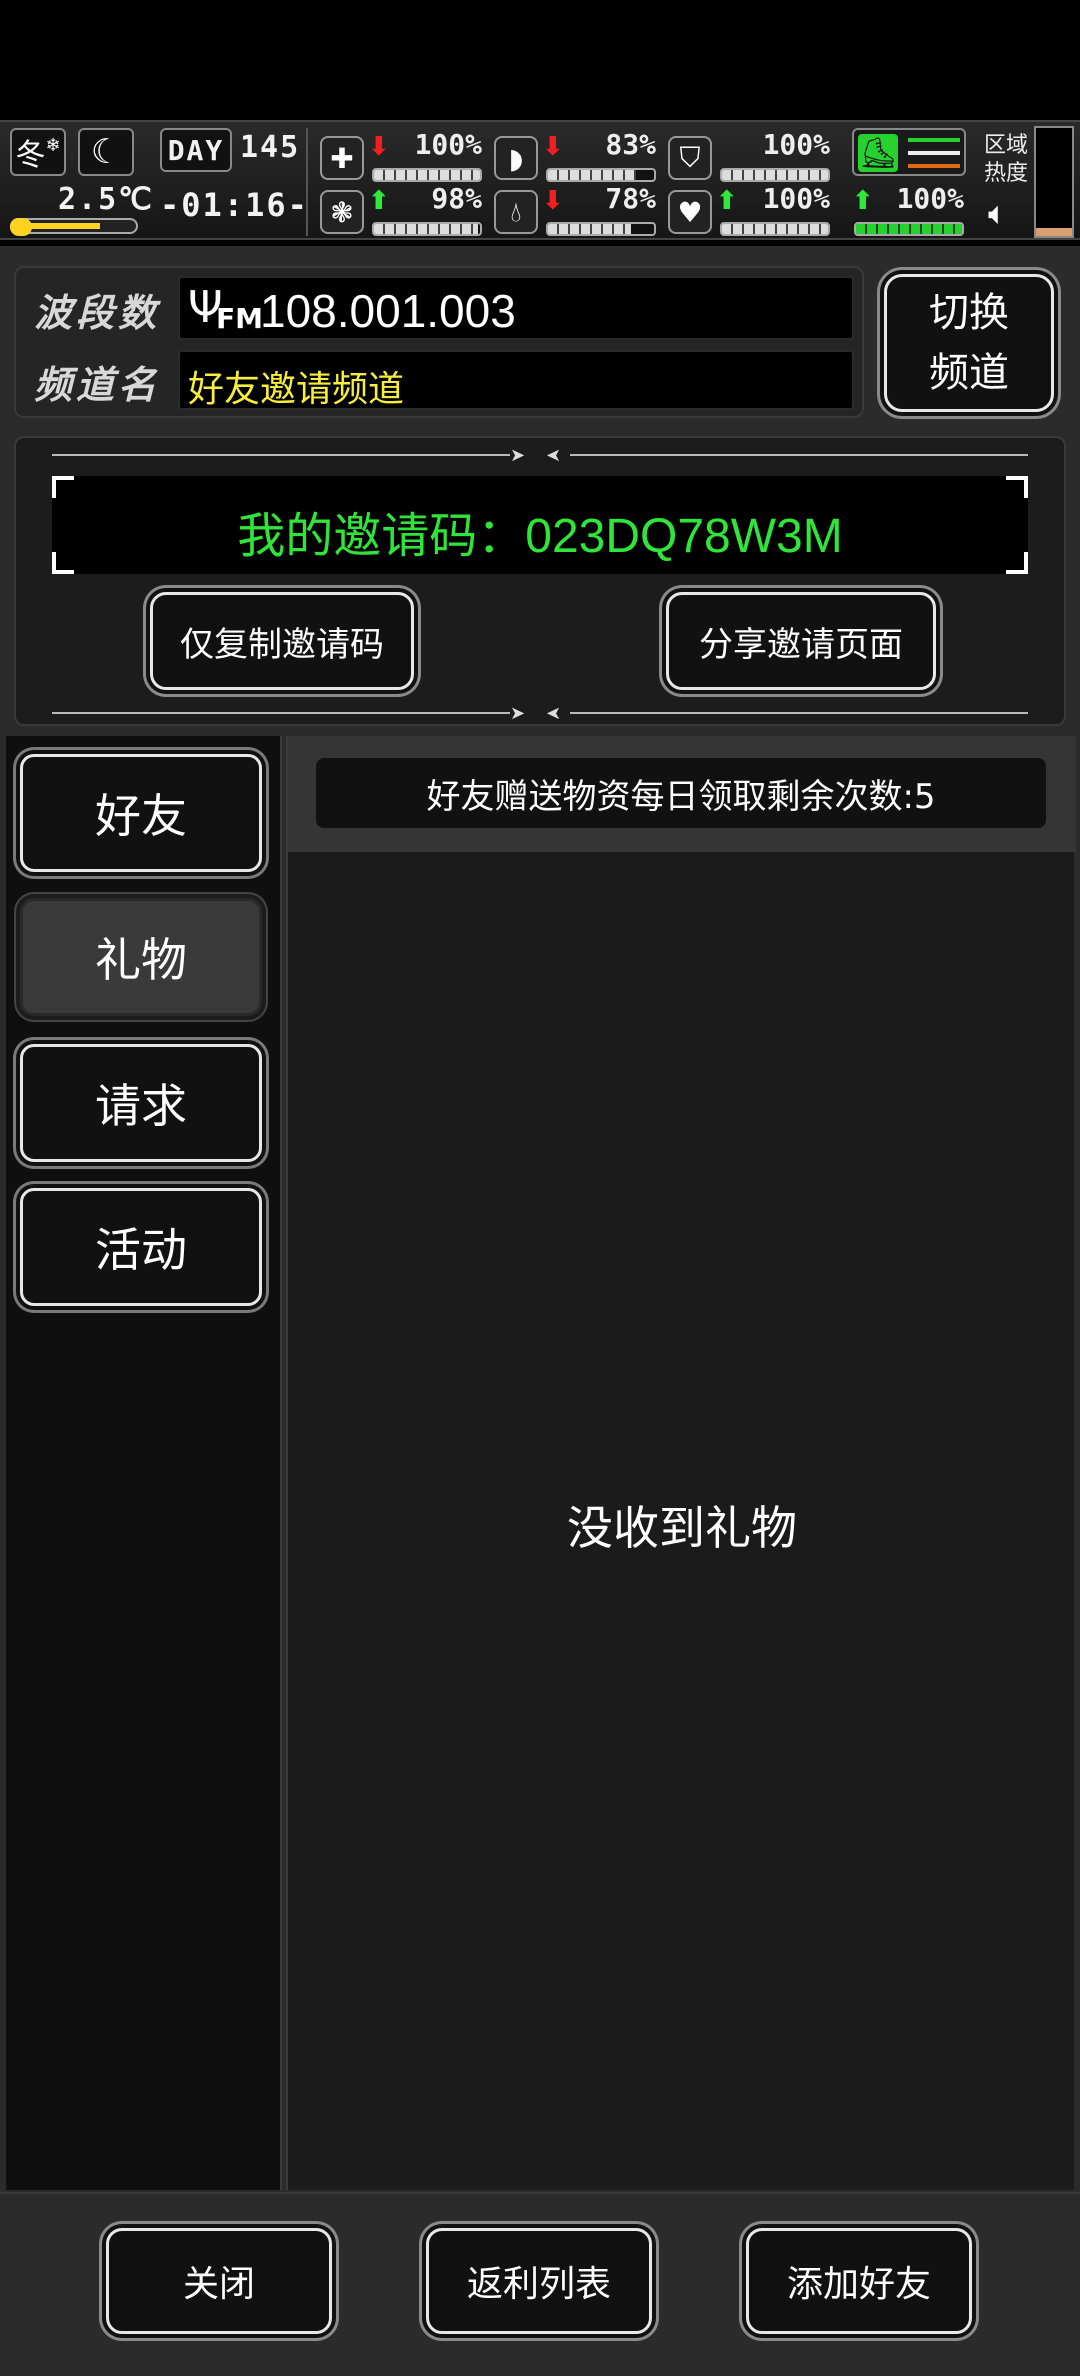  I want to click on shield-icon: ⛉, so click(690, 158).